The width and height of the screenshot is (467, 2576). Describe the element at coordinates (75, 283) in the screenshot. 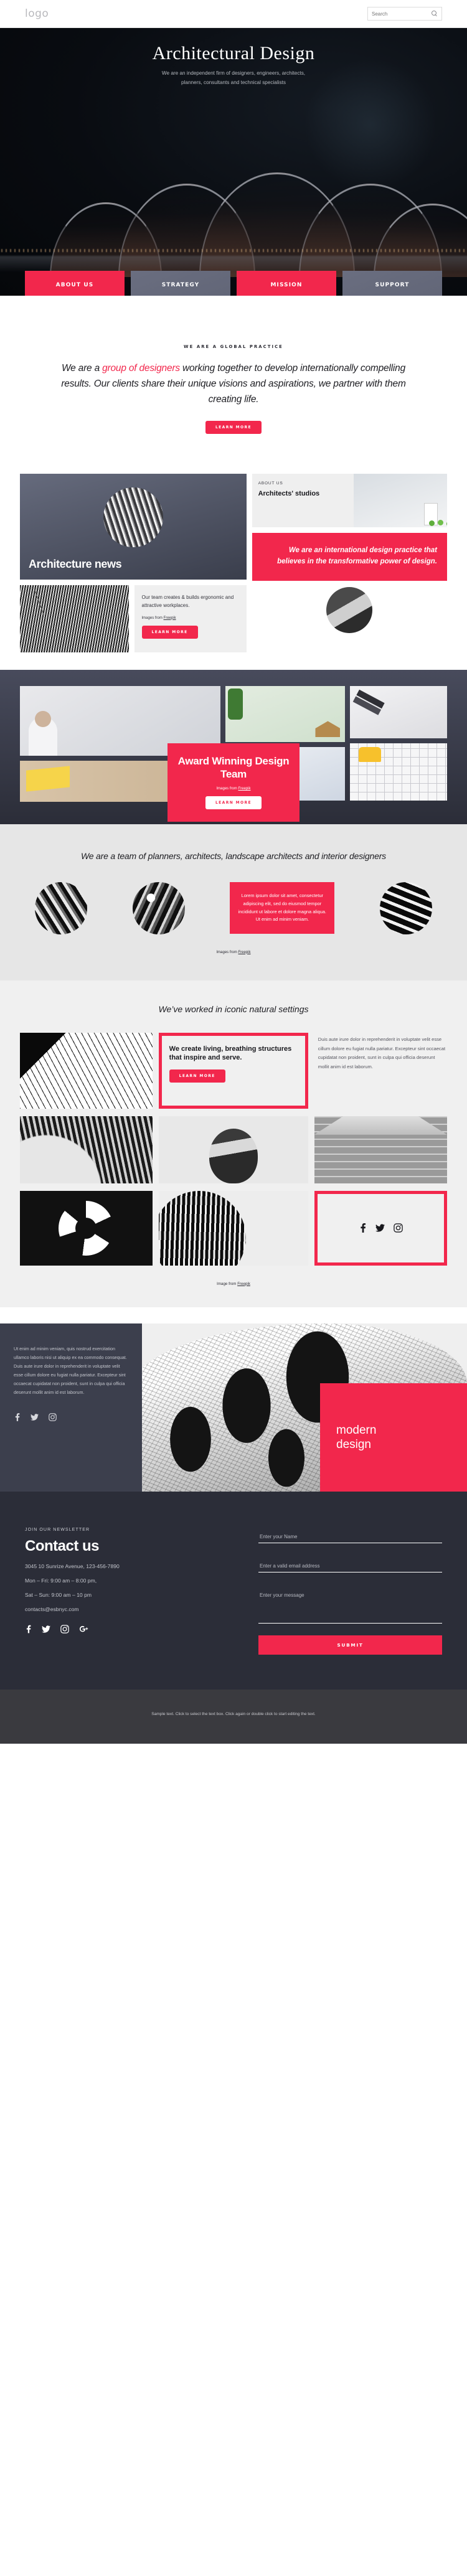

I see `nav-card-about-us: ABOUT US` at that location.